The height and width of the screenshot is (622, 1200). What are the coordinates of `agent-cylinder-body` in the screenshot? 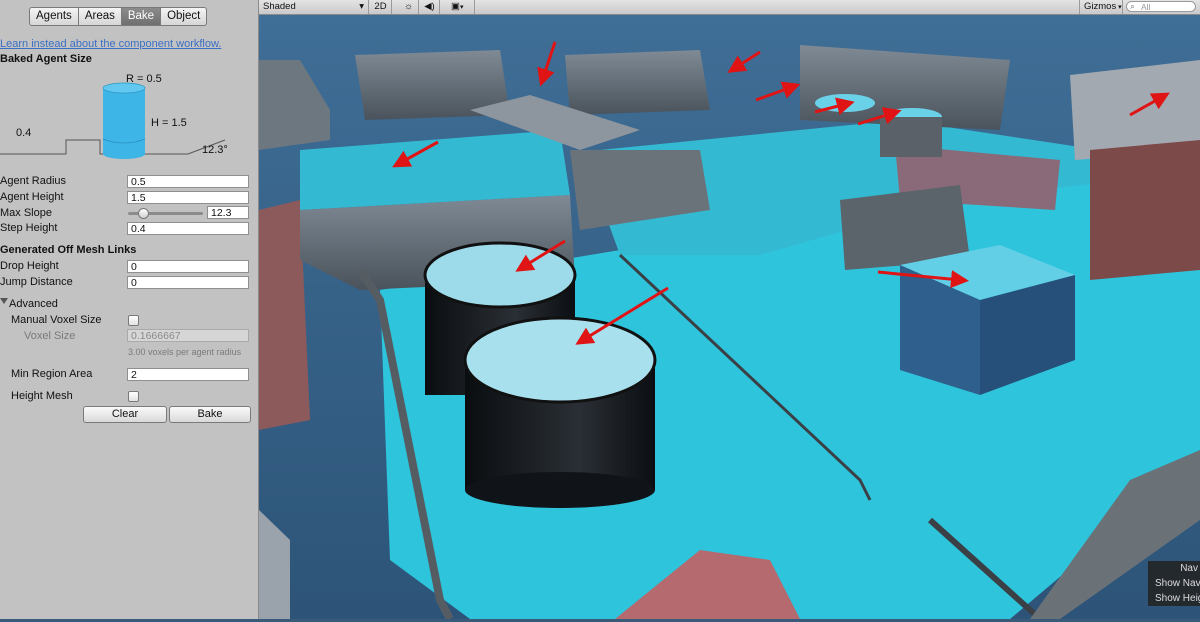 It's located at (124, 121).